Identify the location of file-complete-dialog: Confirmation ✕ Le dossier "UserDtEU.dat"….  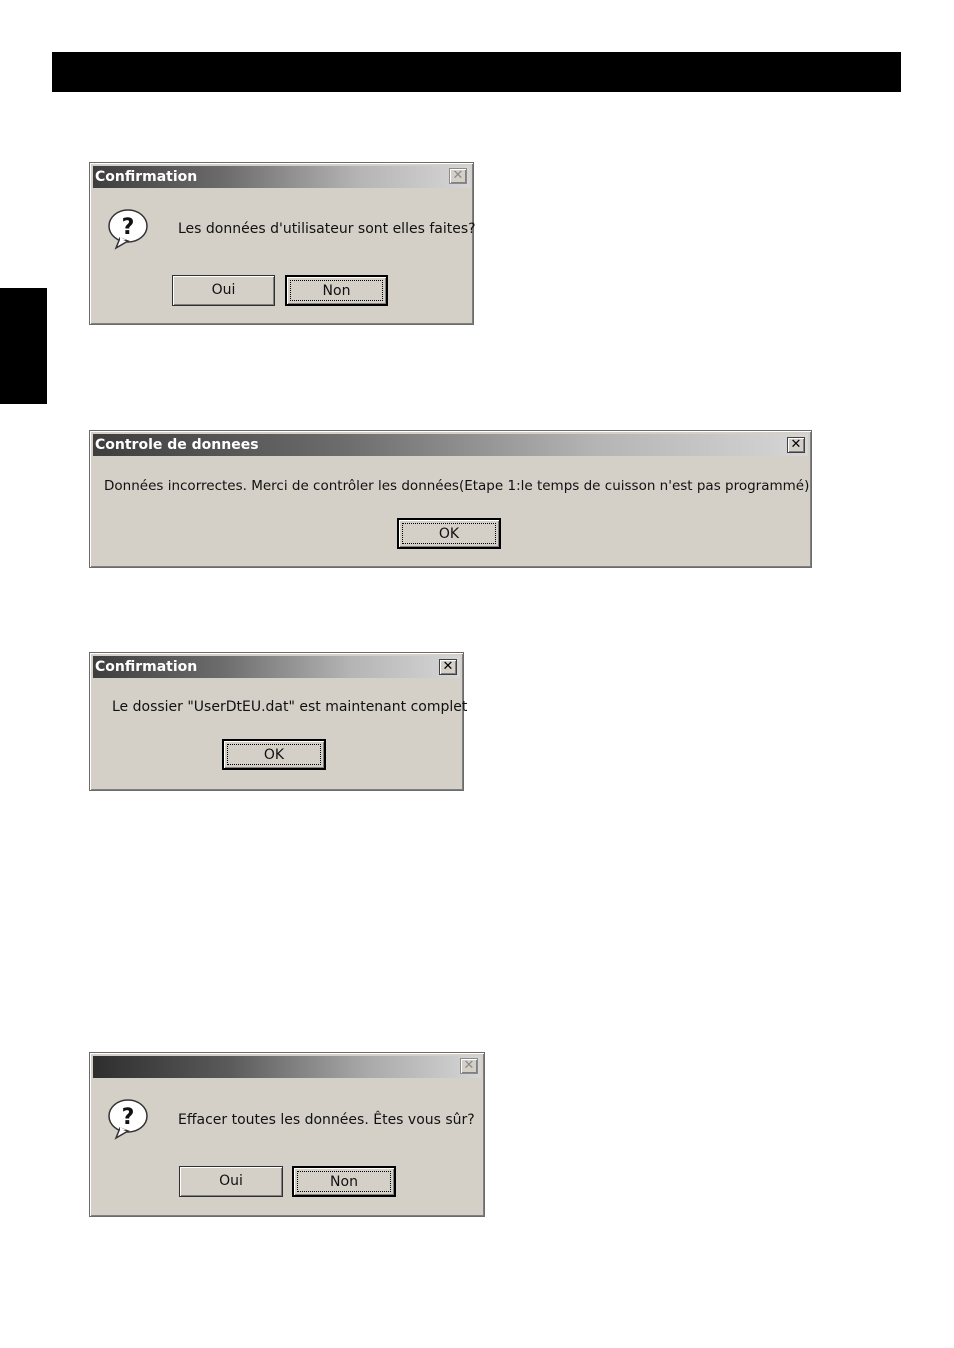
(278, 721).